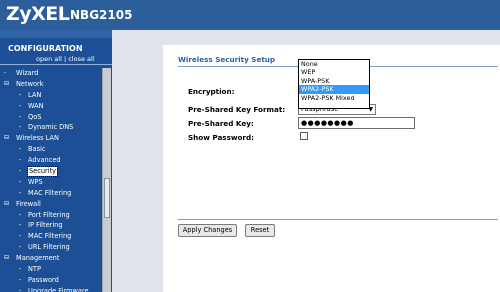 This screenshot has width=500, height=292. Describe the element at coordinates (44, 160) in the screenshot. I see `sidebar-item-label: Advanced` at that location.